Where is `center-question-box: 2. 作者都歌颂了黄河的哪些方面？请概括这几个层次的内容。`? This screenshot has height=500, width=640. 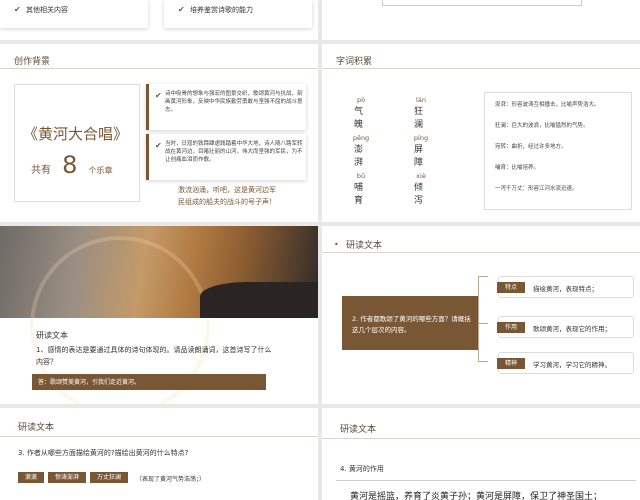
center-question-box: 2. 作者都歌颂了黄河的哪些方面？请概括这几个层次的内容。 is located at coordinates (410, 323).